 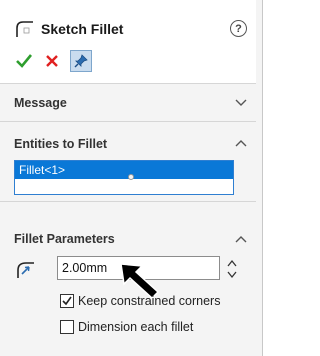 I want to click on keep-constrained-corners-checkbox, so click(x=67, y=301).